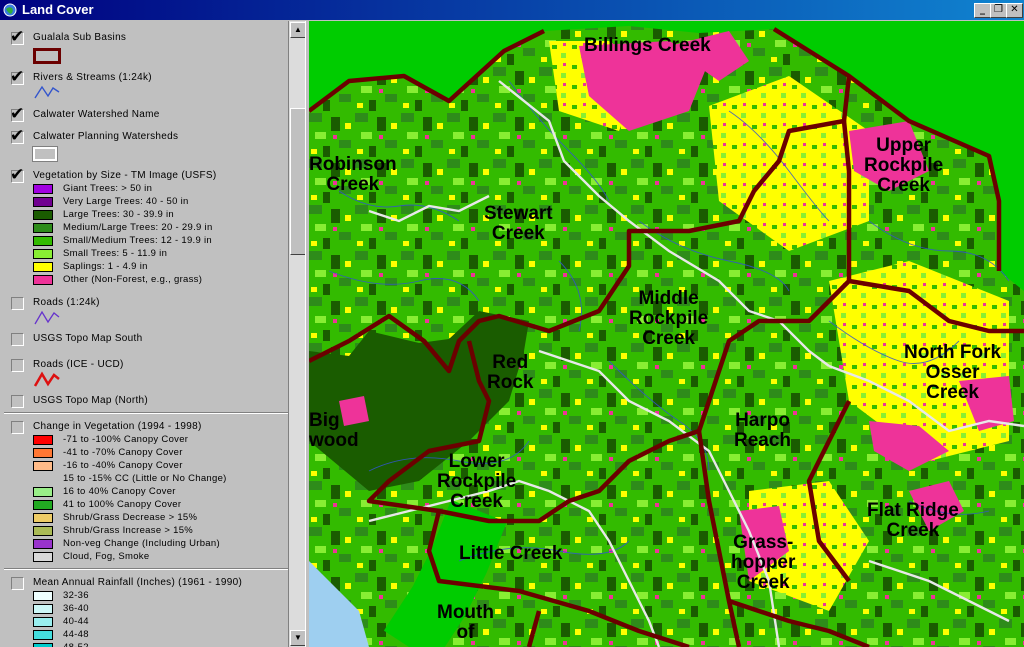 This screenshot has width=1024, height=647. What do you see at coordinates (80, 37) in the screenshot?
I see `layer-name: Gualala Sub Basins` at bounding box center [80, 37].